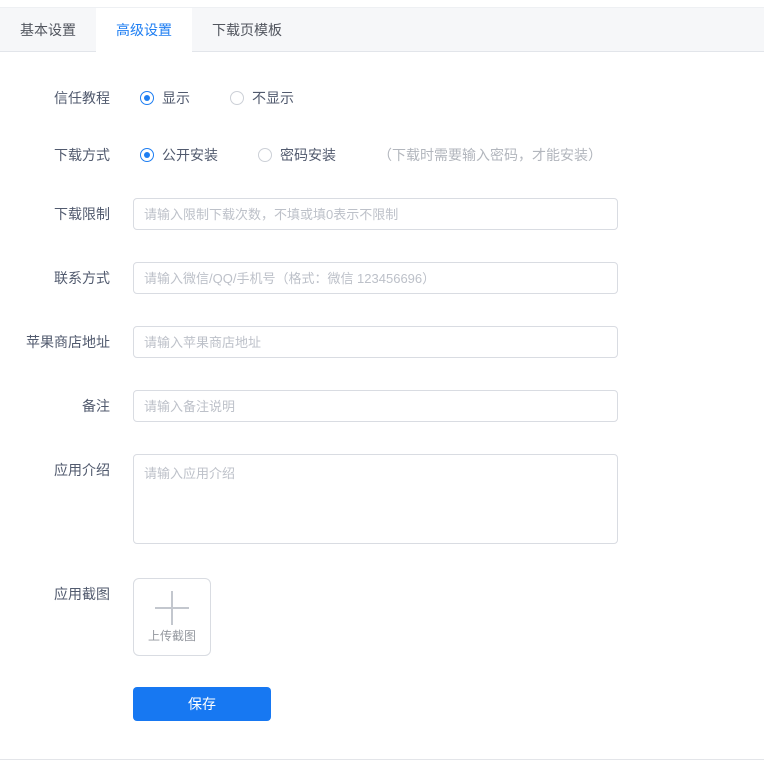 This screenshot has width=764, height=760. I want to click on radio-public-install: 公开安装, so click(179, 155).